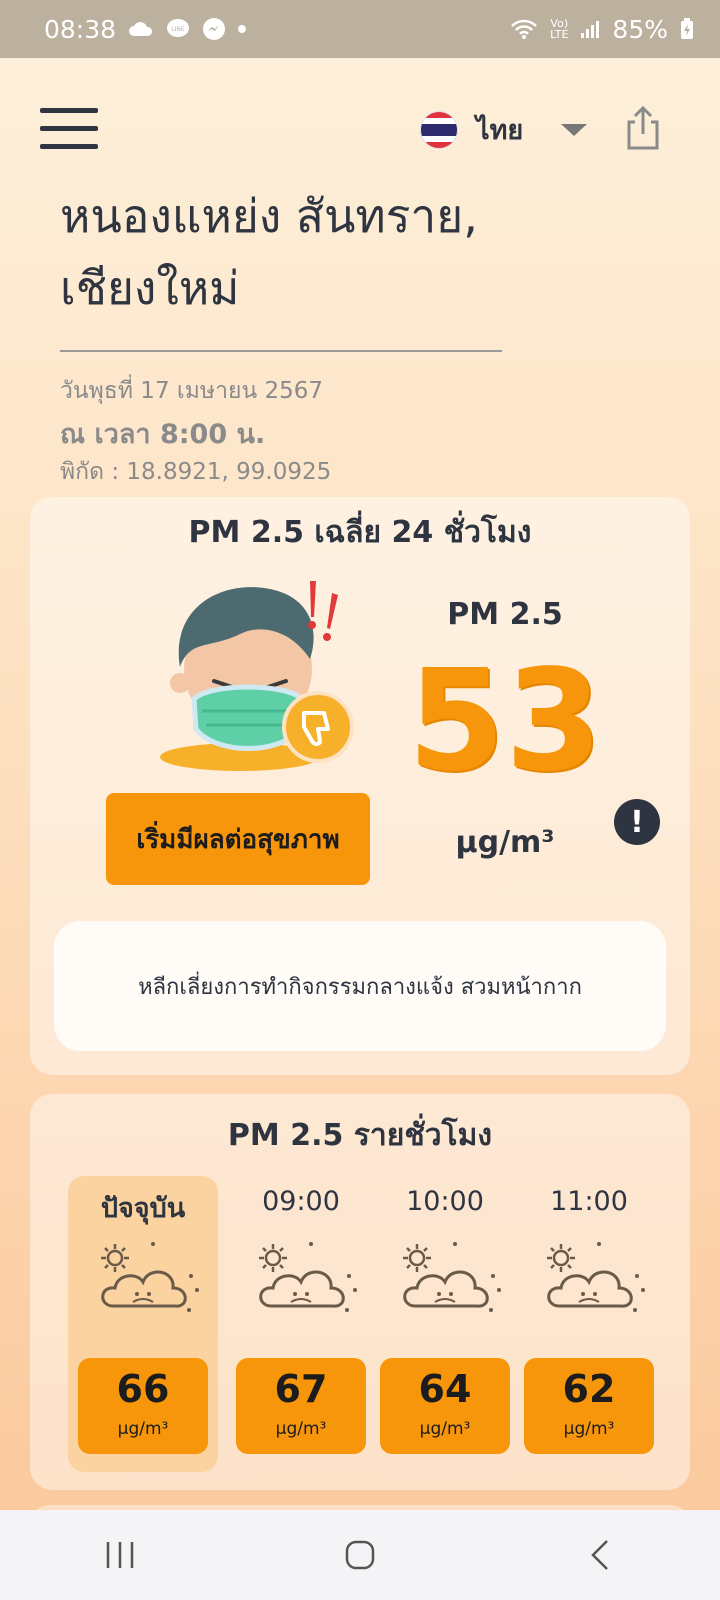  I want to click on pm25-unit: µg/m³, so click(505, 842).